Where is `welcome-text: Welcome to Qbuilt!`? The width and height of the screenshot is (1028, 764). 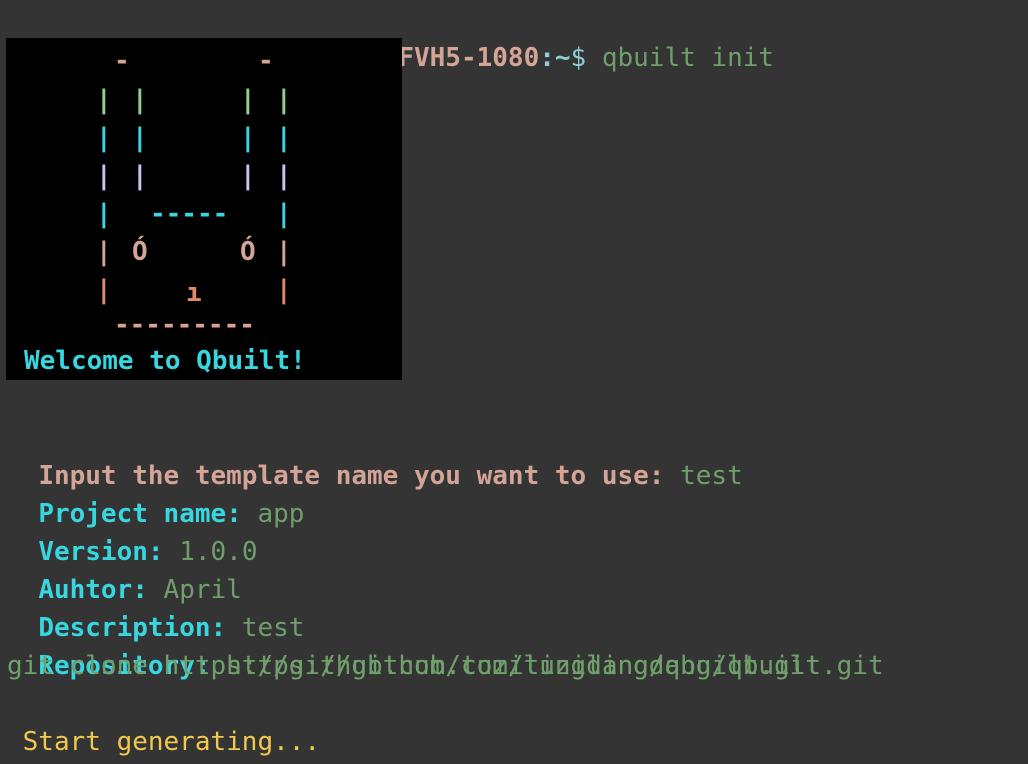 welcome-text: Welcome to Qbuilt! is located at coordinates (165, 361).